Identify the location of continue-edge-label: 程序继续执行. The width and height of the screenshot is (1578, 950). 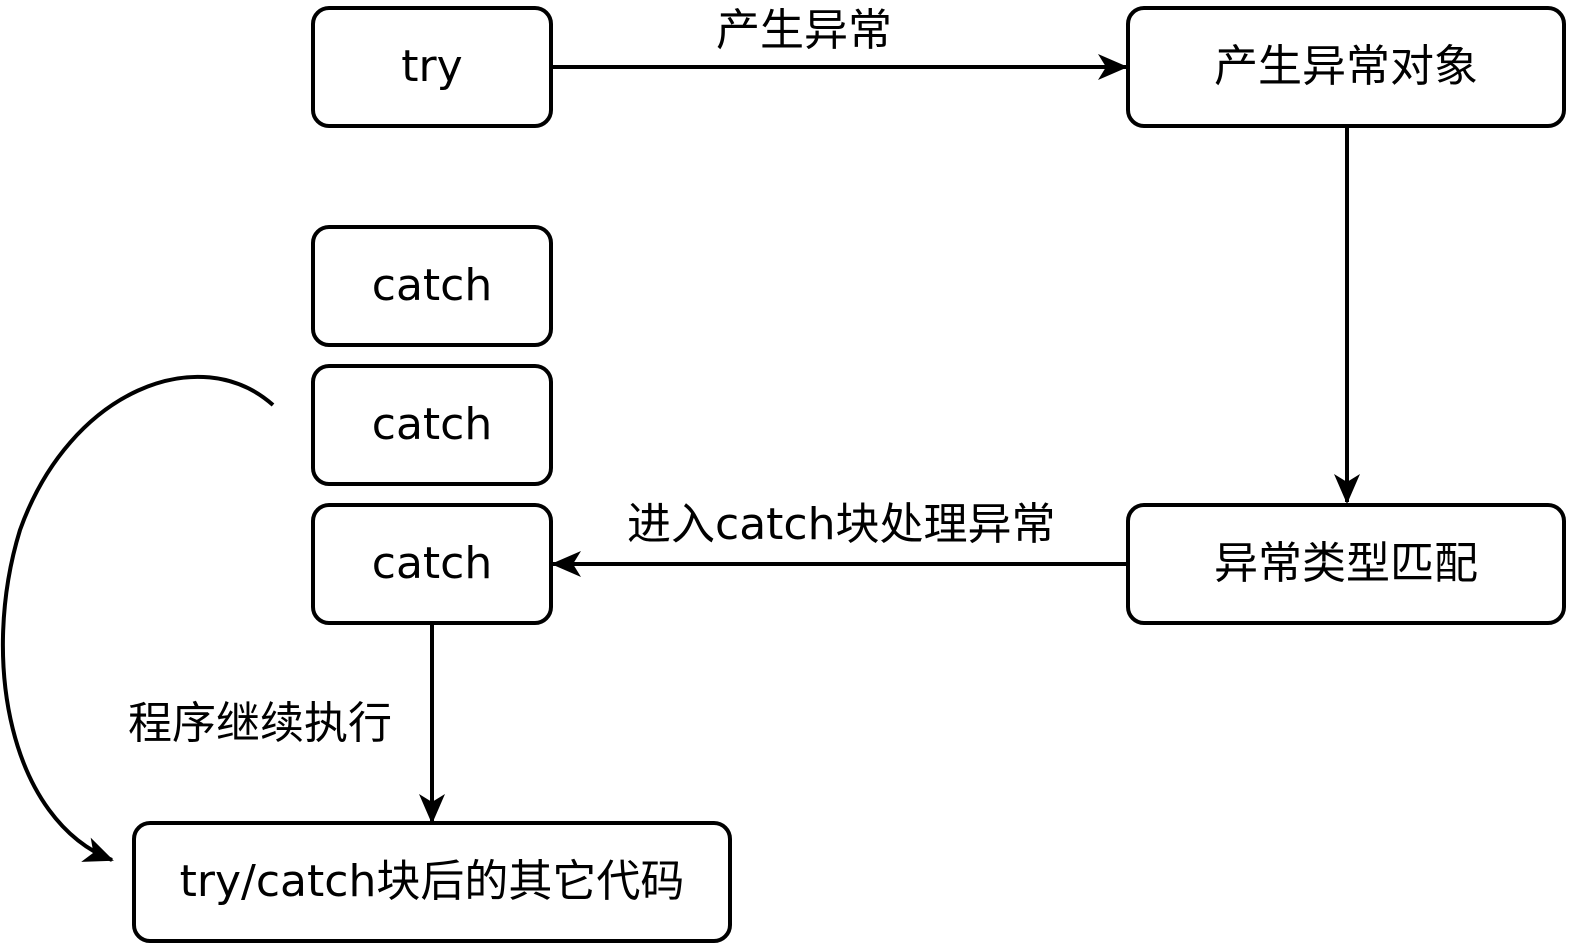
(260, 723).